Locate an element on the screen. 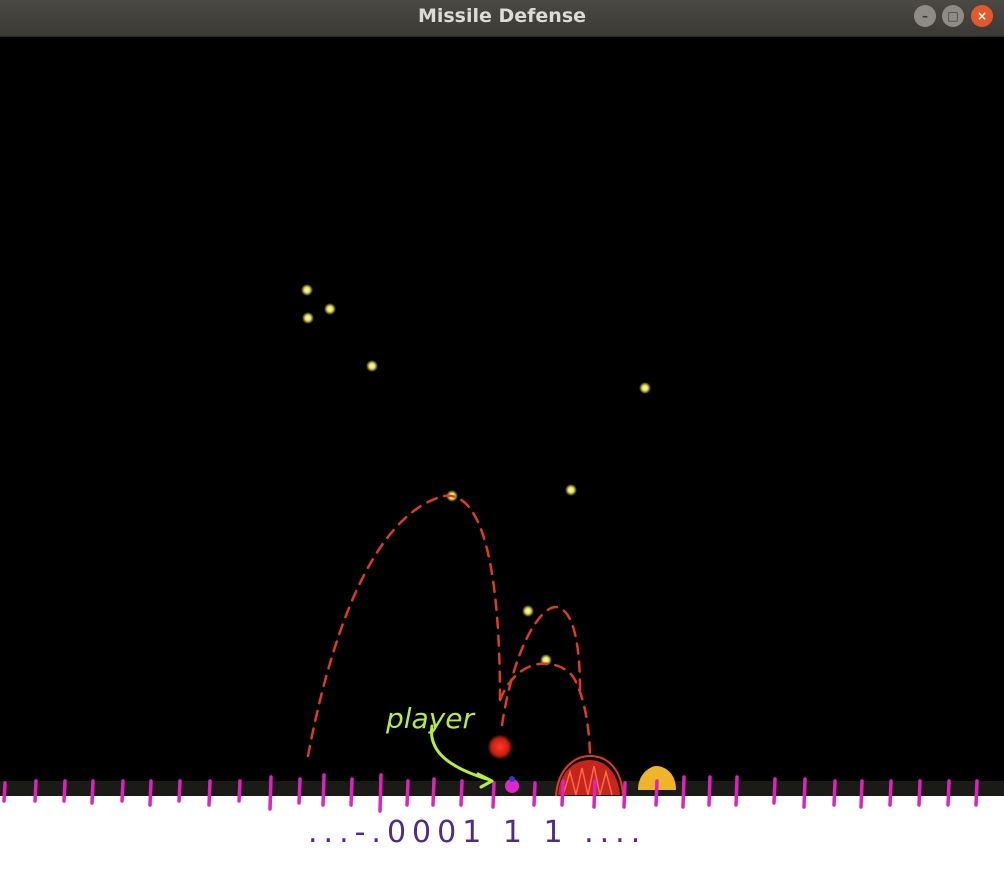 The image size is (1004, 882). player-annotation: player is located at coordinates (439, 745).